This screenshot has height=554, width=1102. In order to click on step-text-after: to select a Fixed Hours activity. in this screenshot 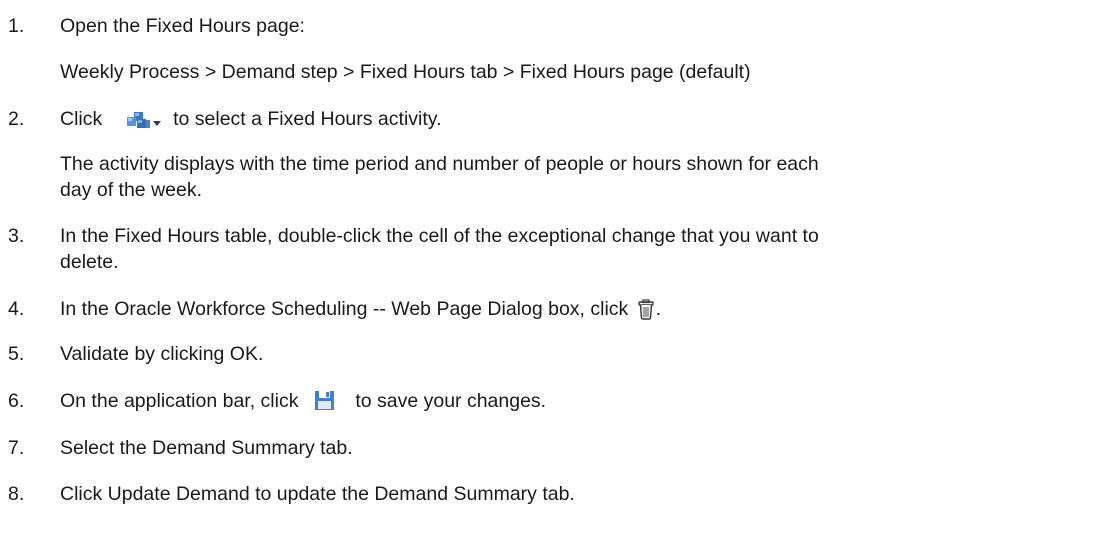, I will do `click(307, 119)`.